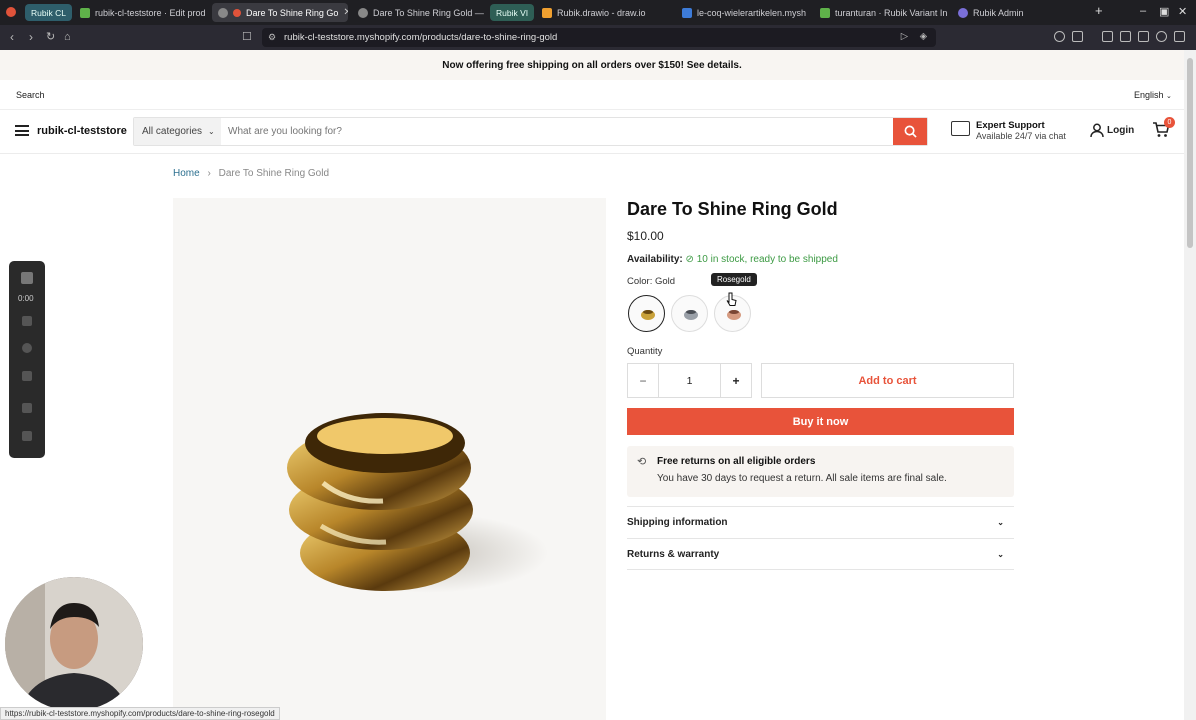 The image size is (1196, 720). Describe the element at coordinates (345, 12) in the screenshot. I see `close-icon: ✕` at that location.